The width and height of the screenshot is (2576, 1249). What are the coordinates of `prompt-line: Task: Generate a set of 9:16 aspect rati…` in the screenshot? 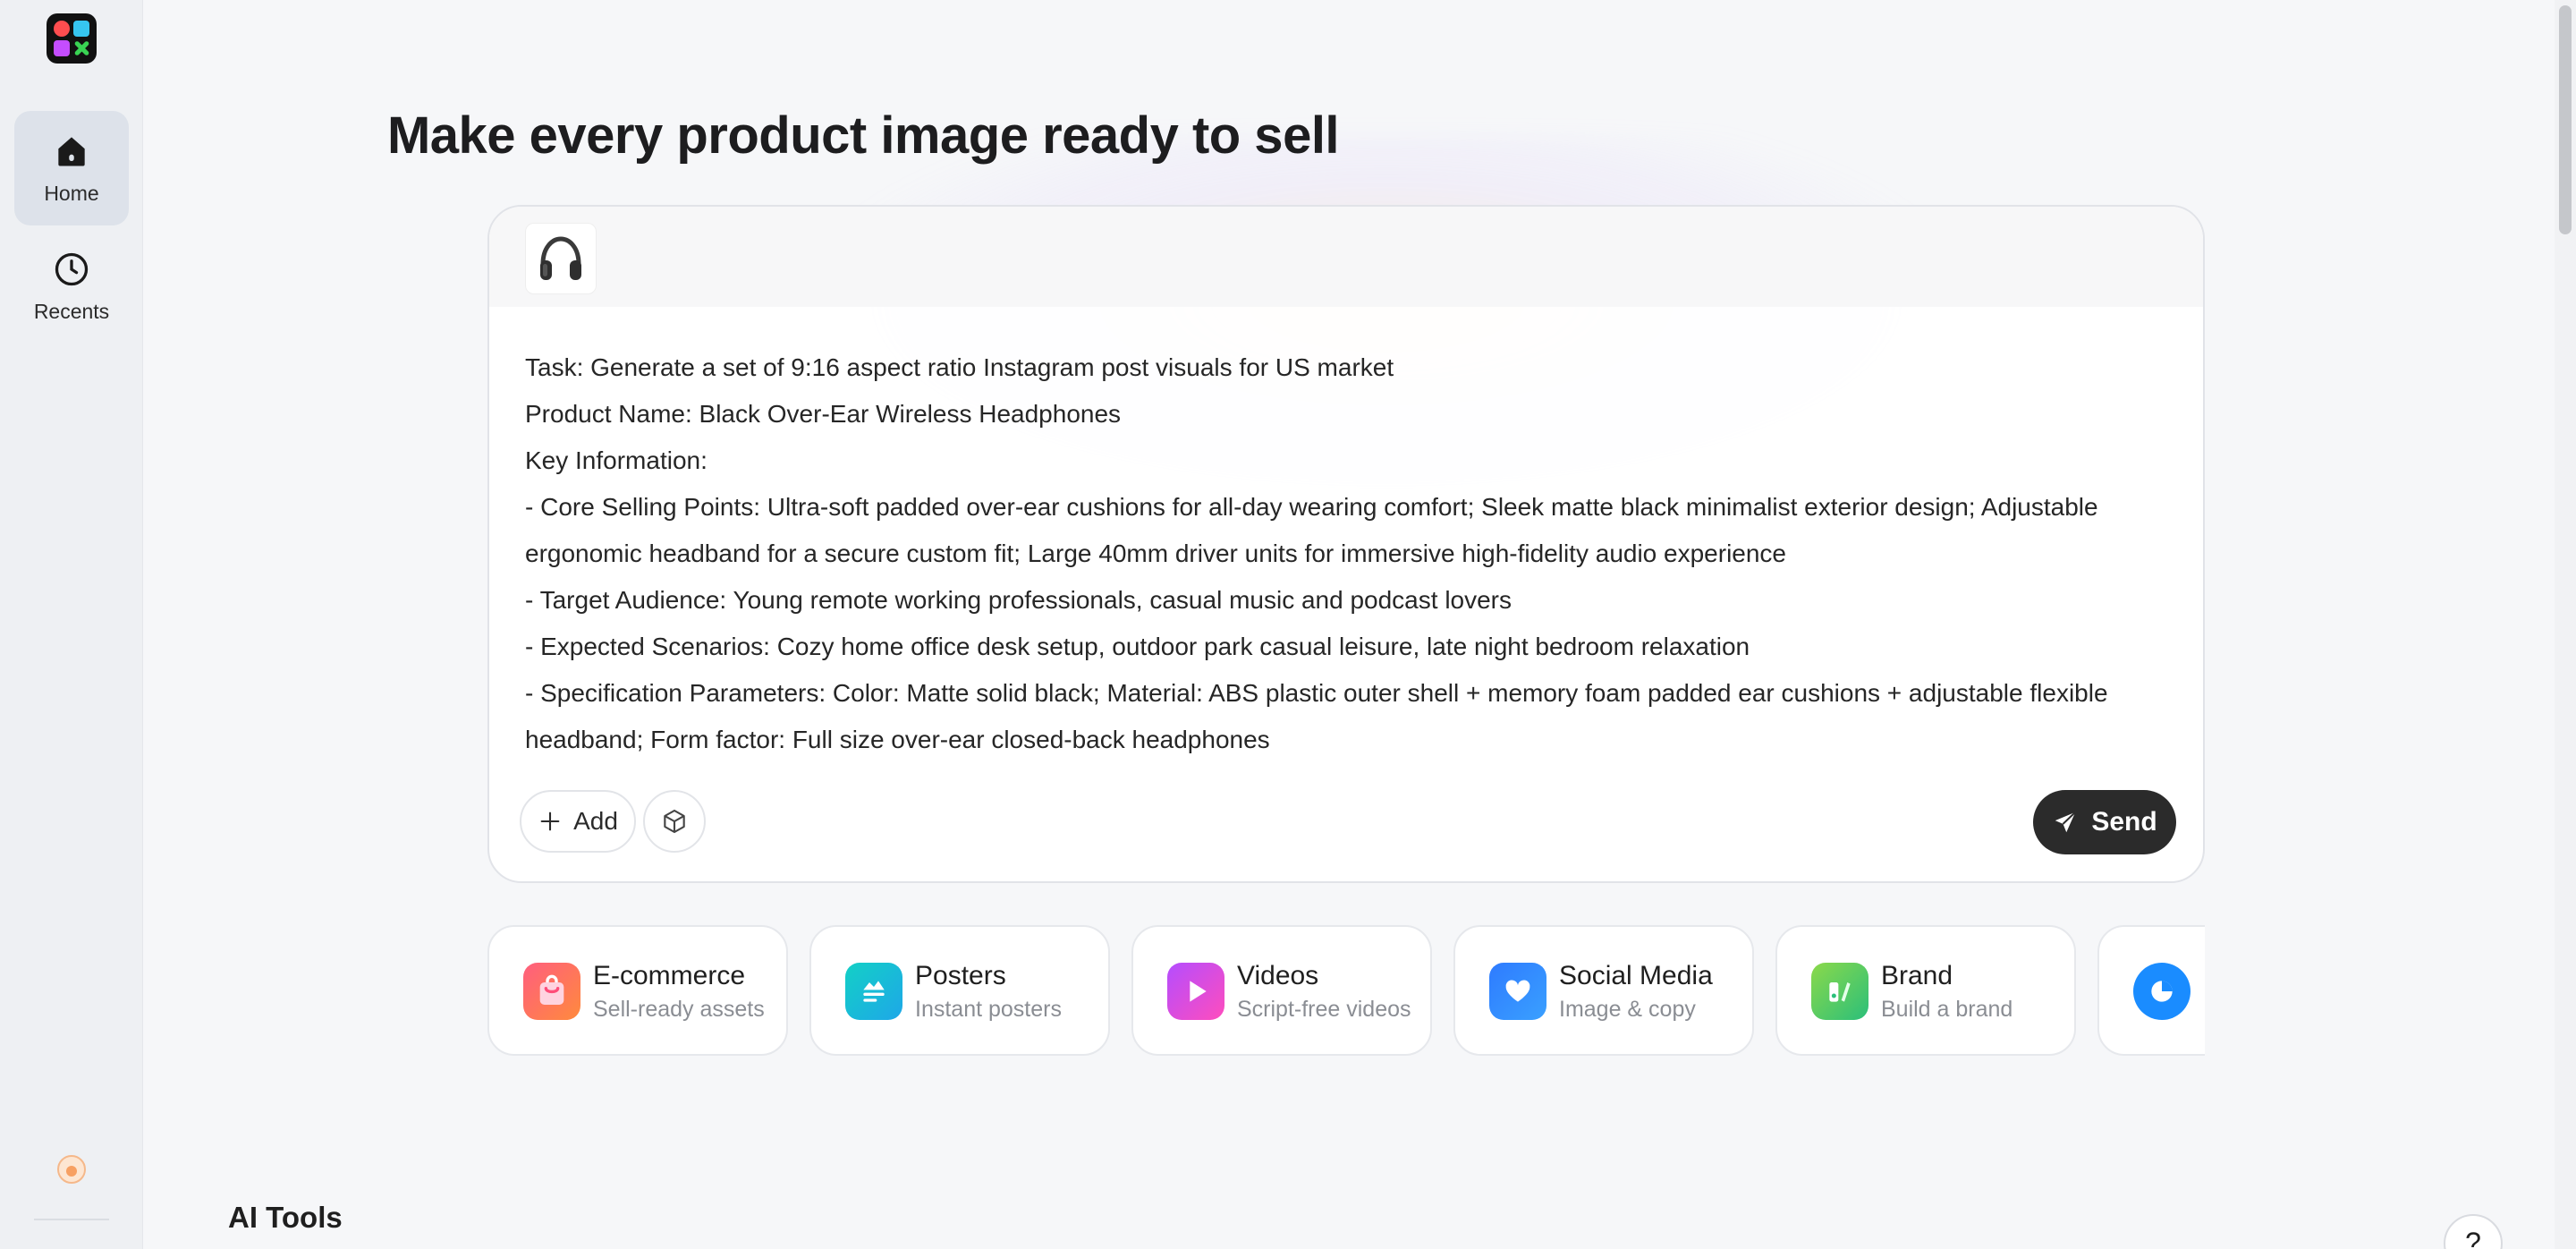 It's located at (959, 367).